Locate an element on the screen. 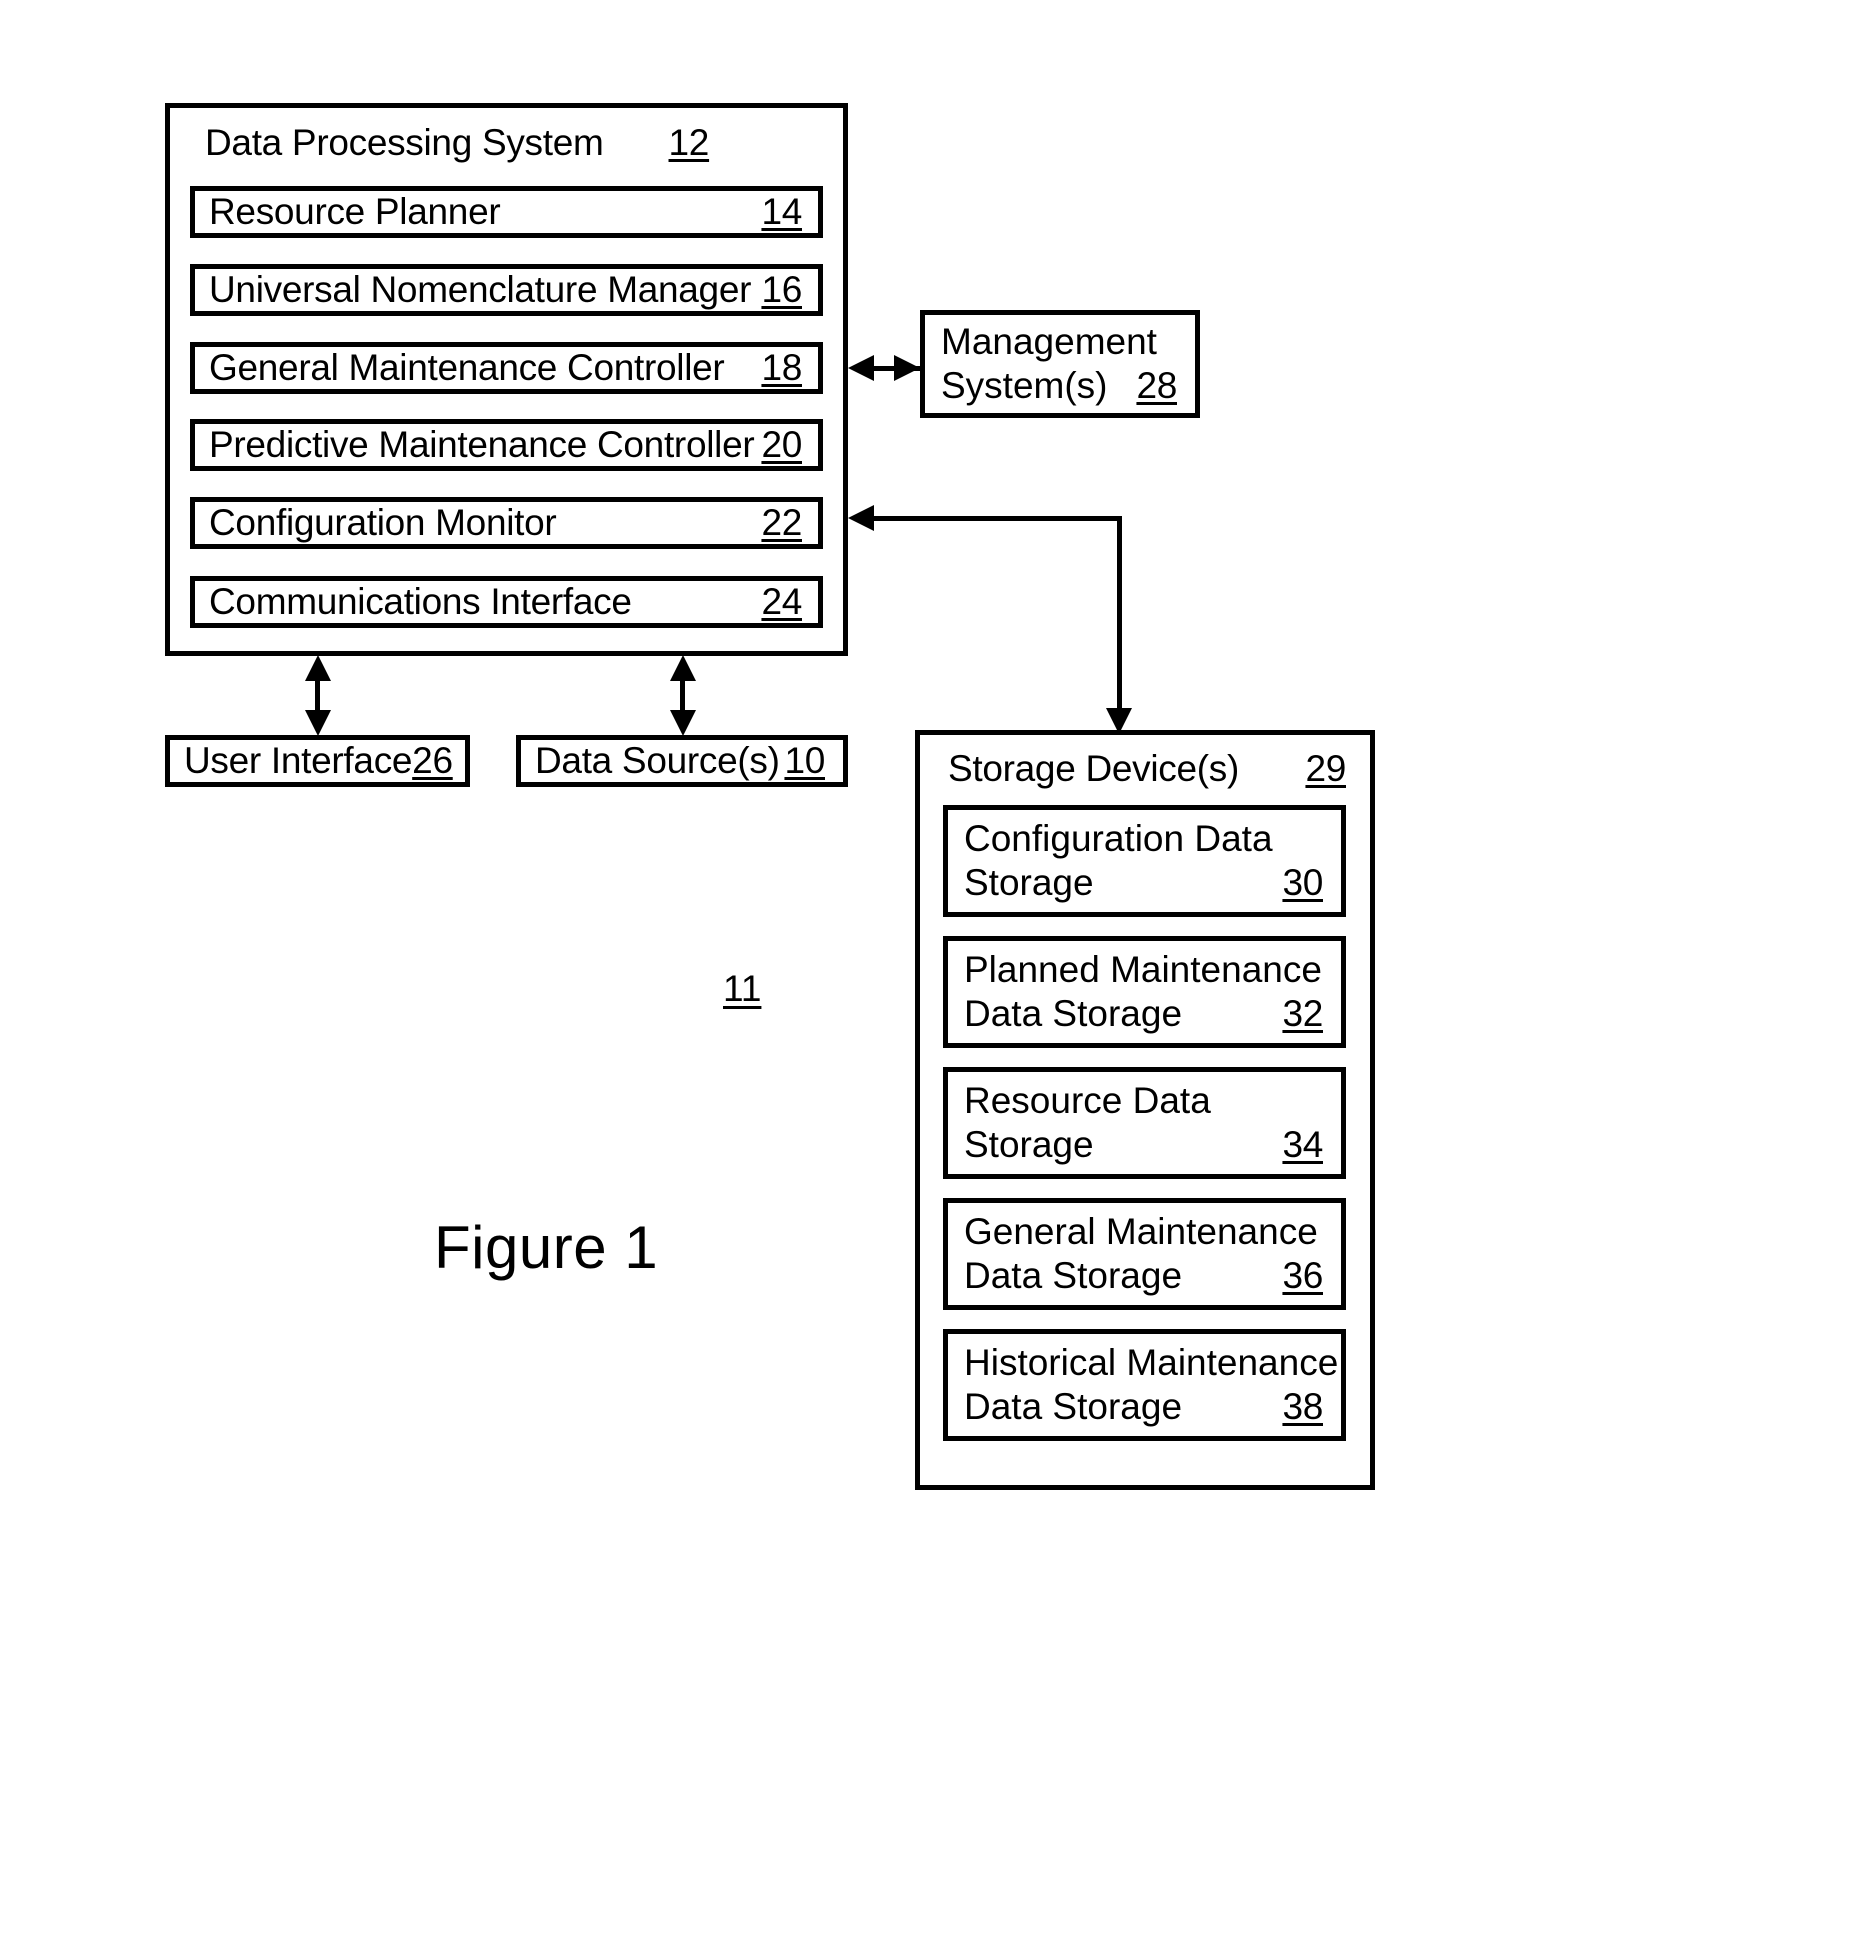 The image size is (1872, 1950). user-interface-box: User Interface 26 is located at coordinates (317, 761).